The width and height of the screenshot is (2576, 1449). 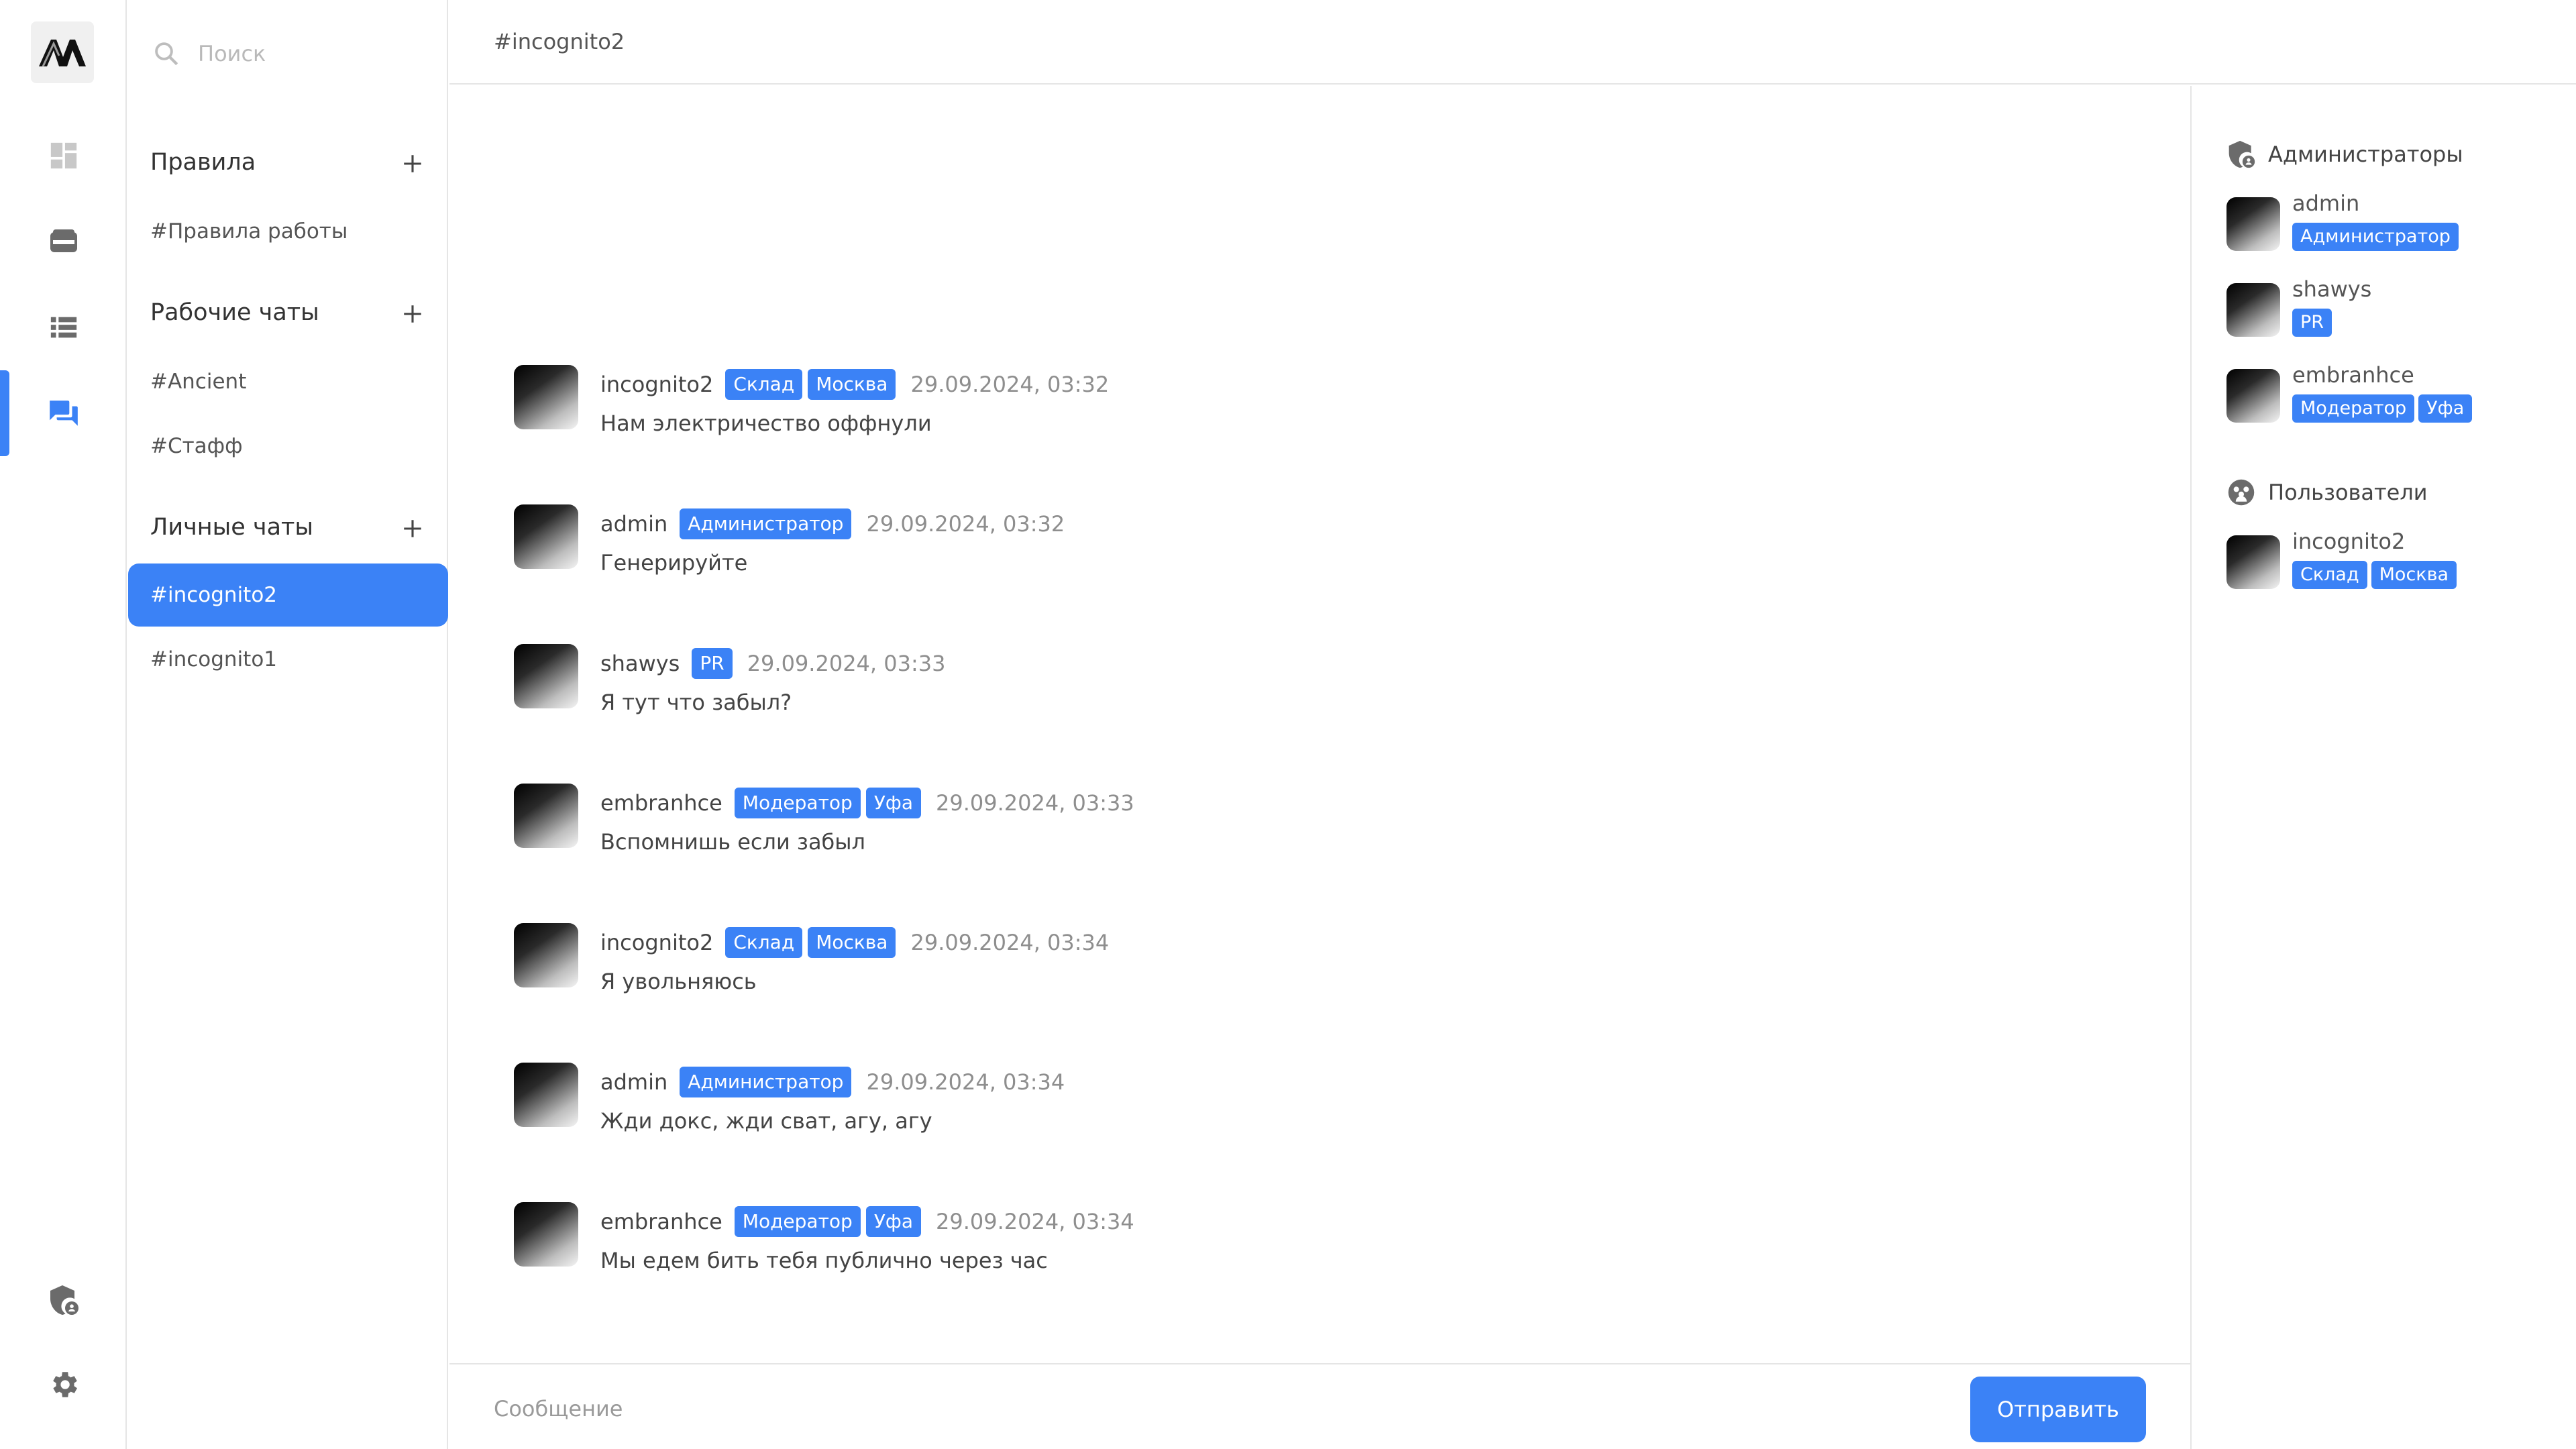 I want to click on member-item: embranhce Модератор Уфа, so click(x=2387, y=395).